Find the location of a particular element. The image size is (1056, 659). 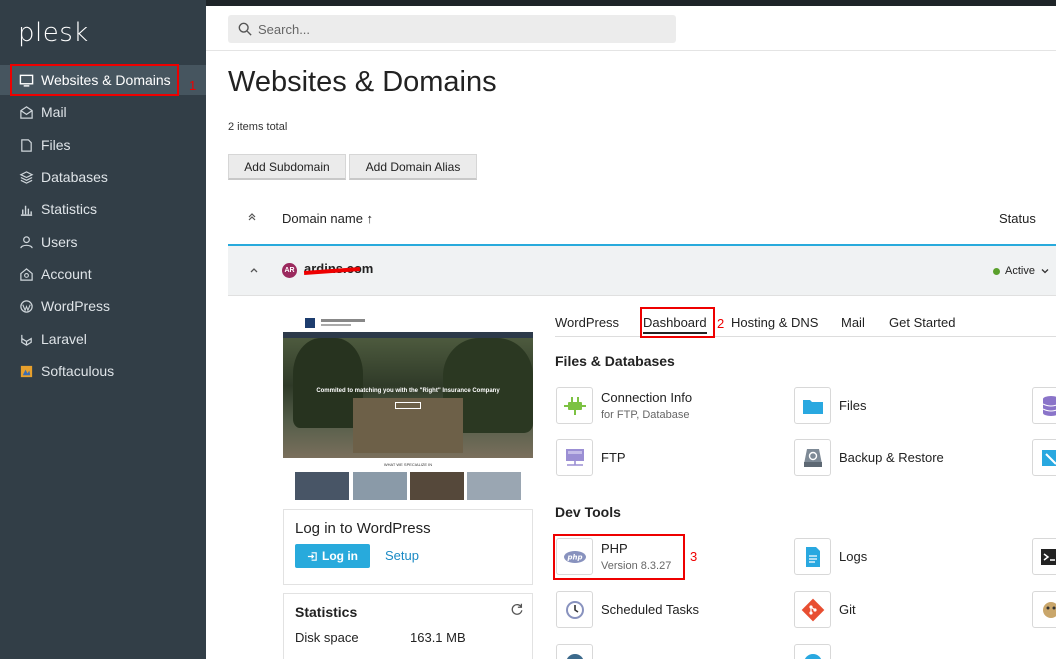

tab-dashboard: Dashboard is located at coordinates (675, 324).